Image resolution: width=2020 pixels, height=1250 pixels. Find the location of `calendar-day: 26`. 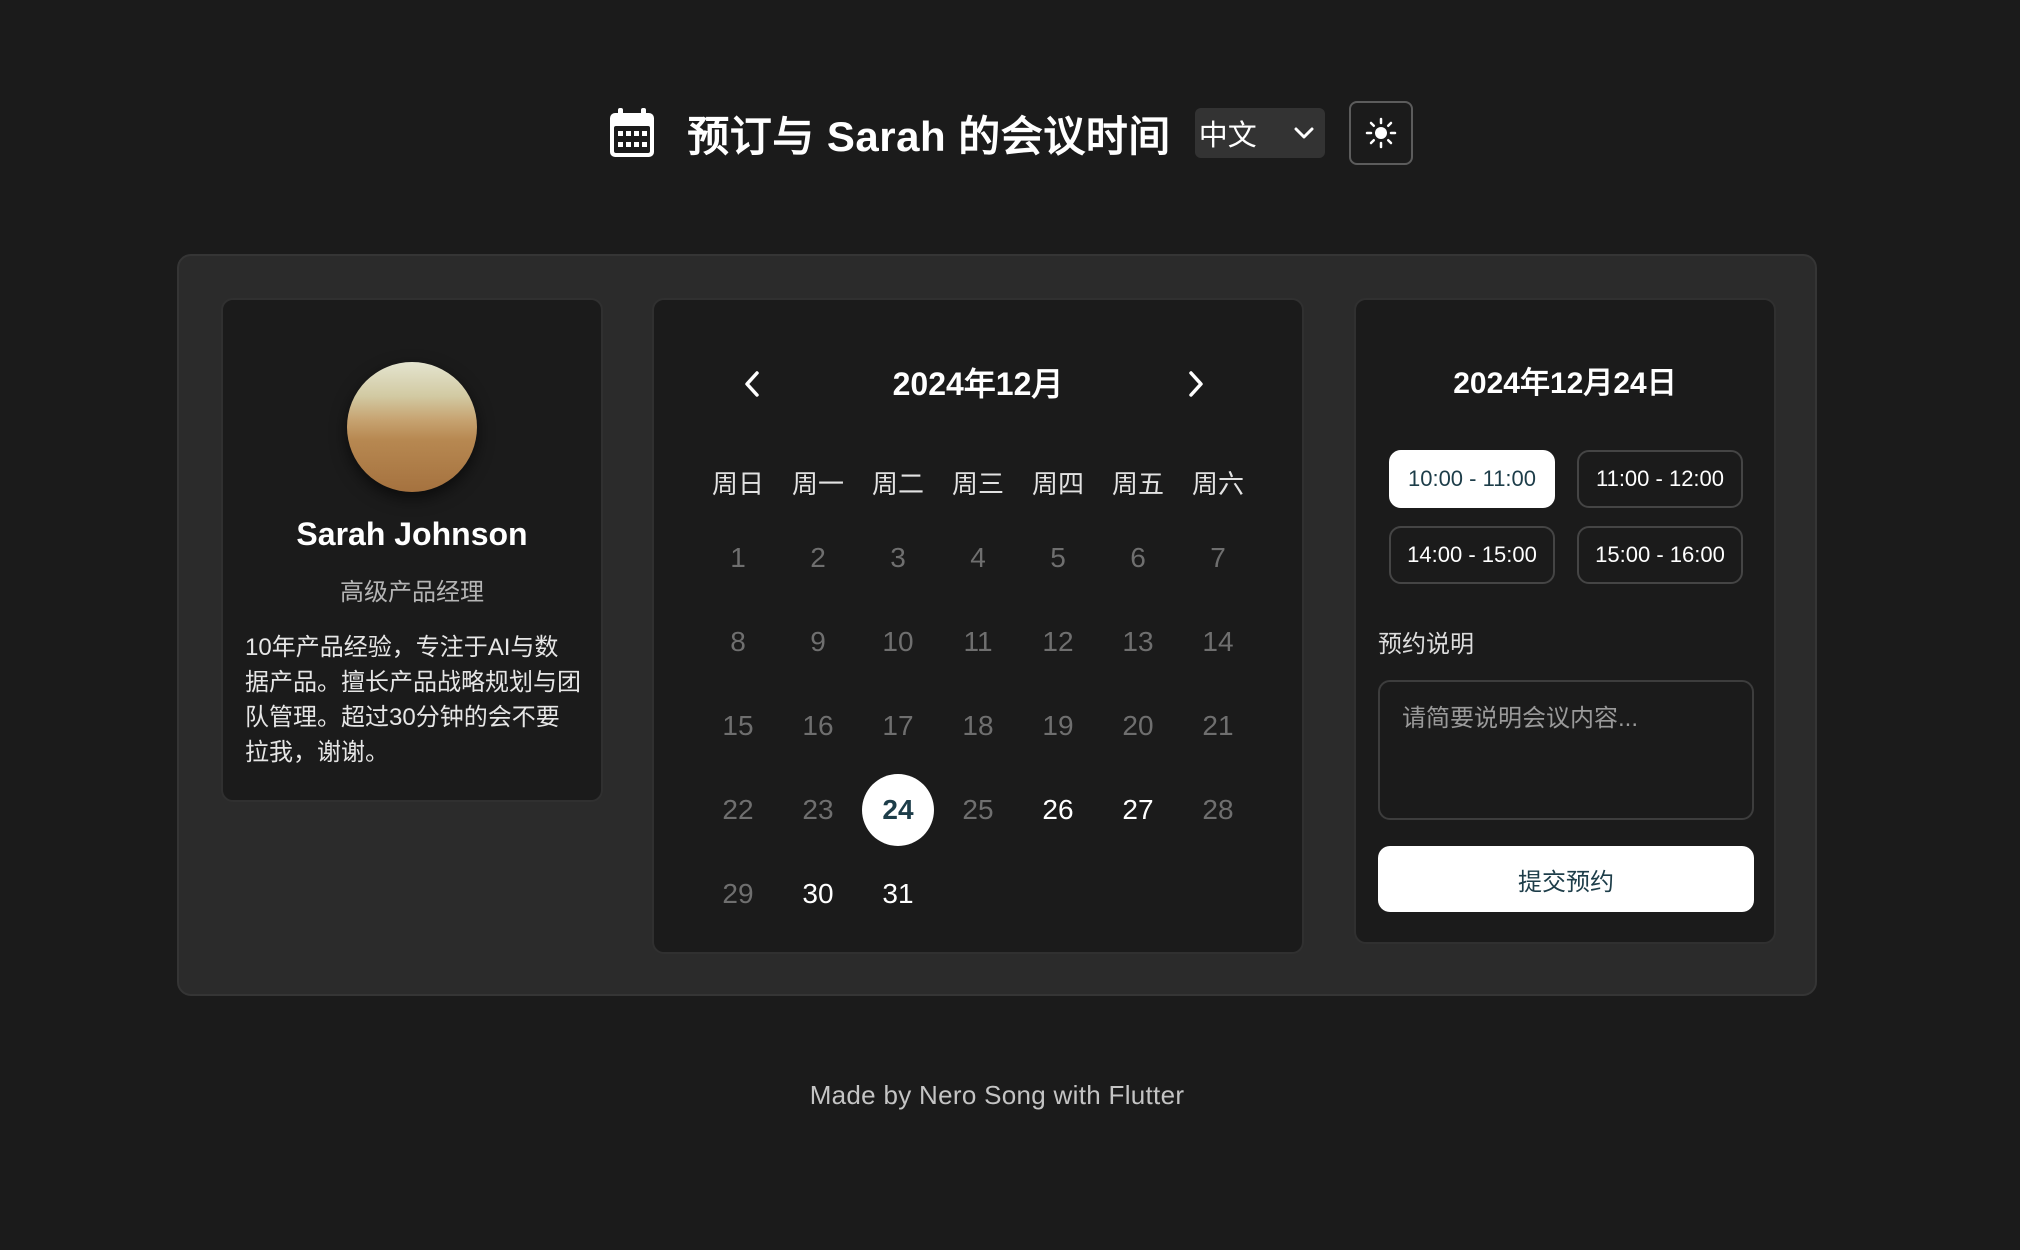

calendar-day: 26 is located at coordinates (1058, 810).